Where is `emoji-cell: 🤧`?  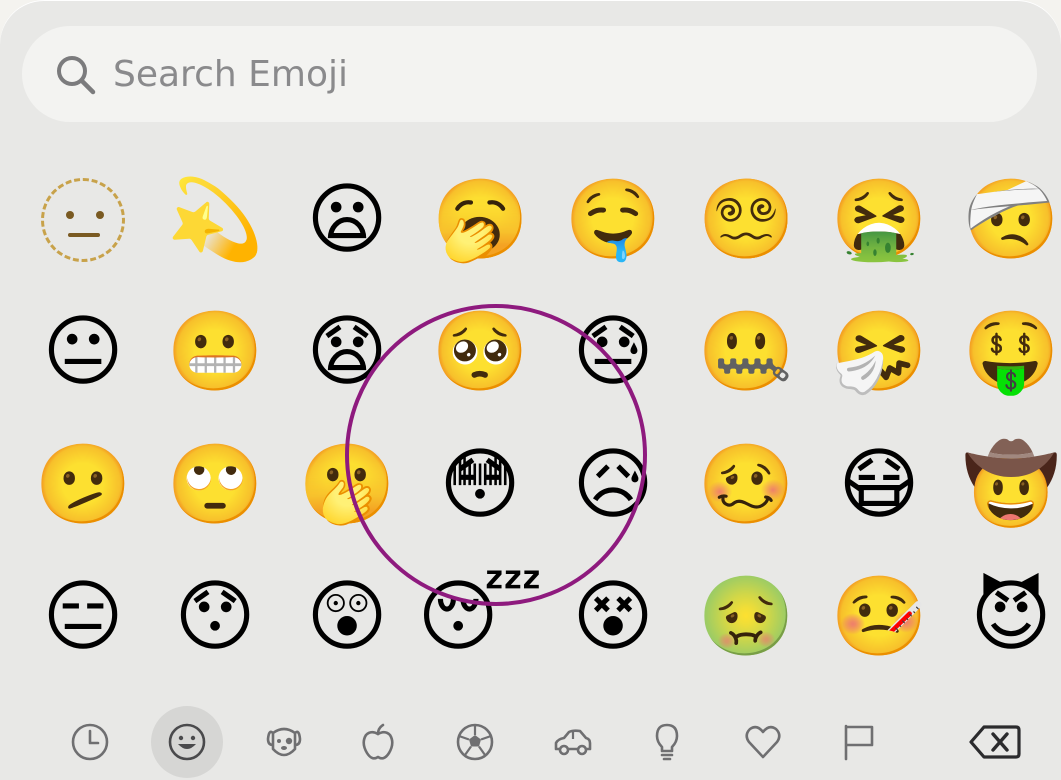
emoji-cell: 🤧 is located at coordinates (879, 352).